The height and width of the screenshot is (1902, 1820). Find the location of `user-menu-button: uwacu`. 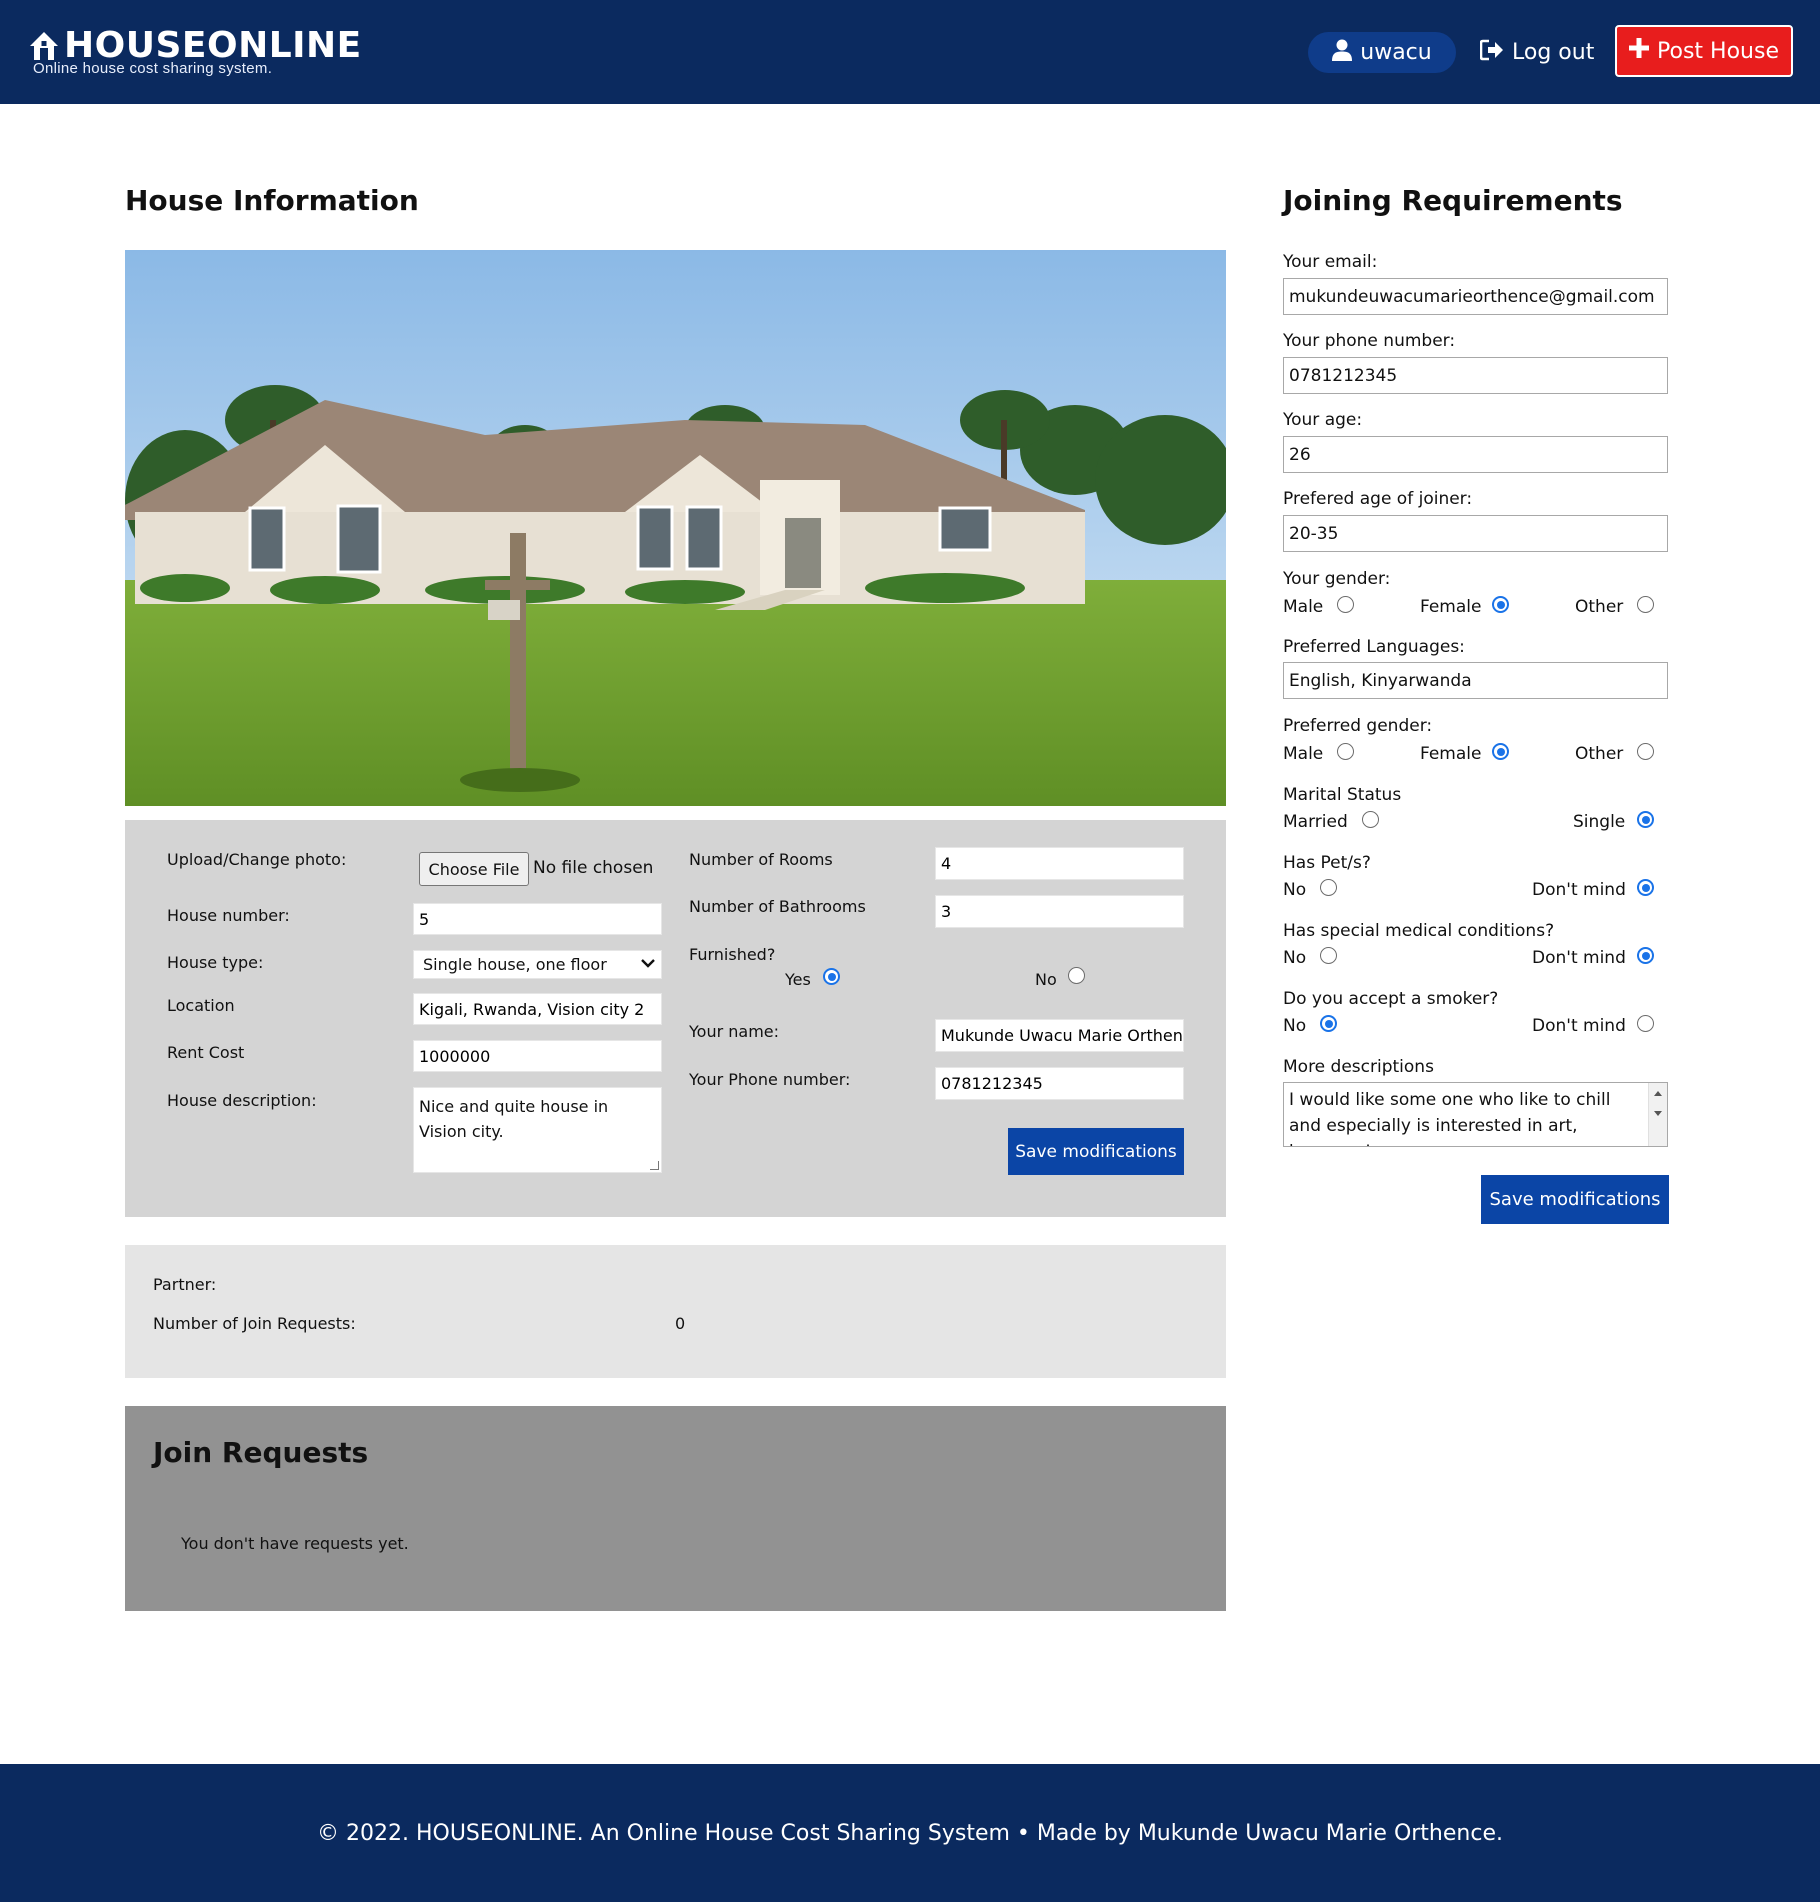

user-menu-button: uwacu is located at coordinates (1382, 52).